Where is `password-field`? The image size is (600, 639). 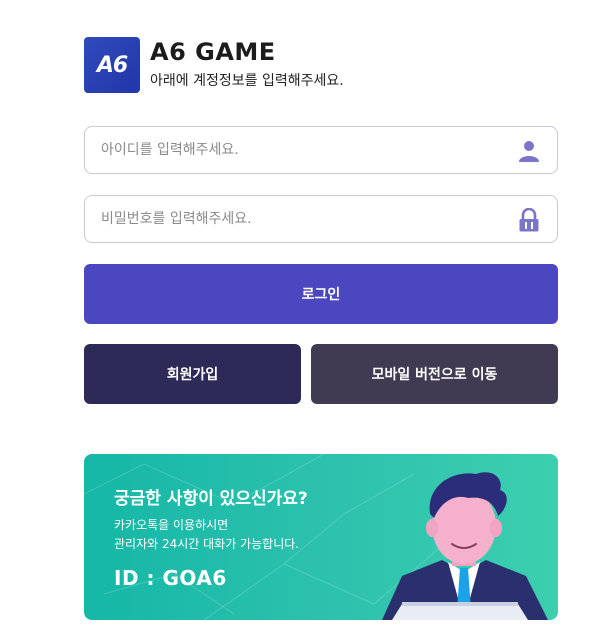 password-field is located at coordinates (321, 219).